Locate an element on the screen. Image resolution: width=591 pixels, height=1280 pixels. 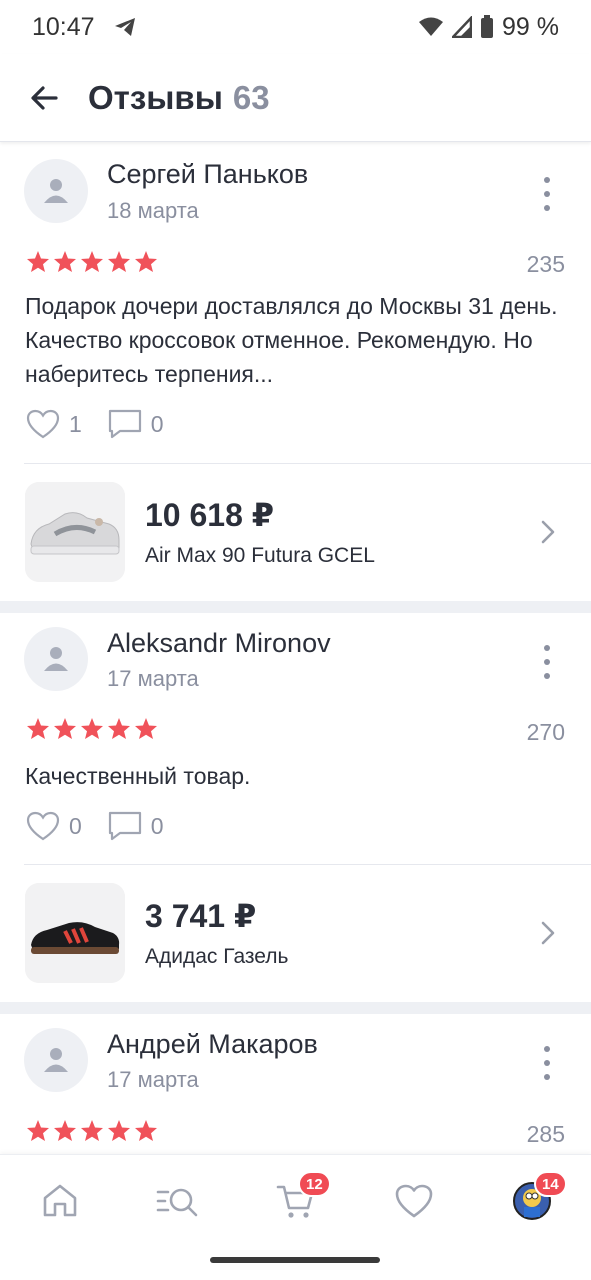
product-name: Адидас Газель is located at coordinates (217, 956).